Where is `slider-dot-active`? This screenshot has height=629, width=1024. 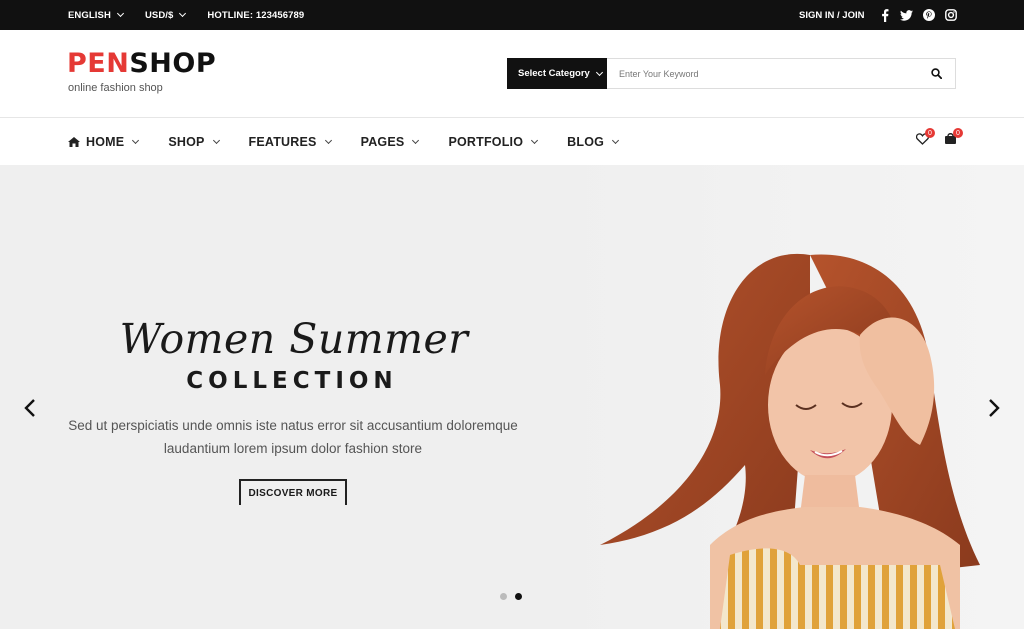 slider-dot-active is located at coordinates (518, 596).